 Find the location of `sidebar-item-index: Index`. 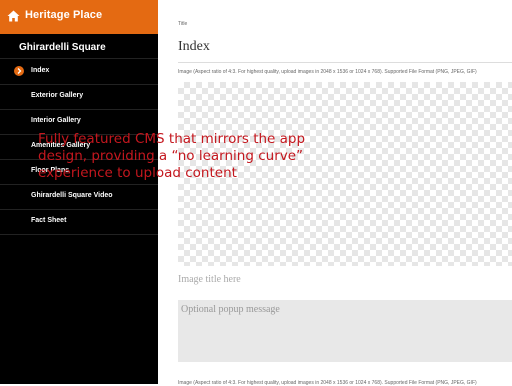

sidebar-item-index: Index is located at coordinates (79, 72).